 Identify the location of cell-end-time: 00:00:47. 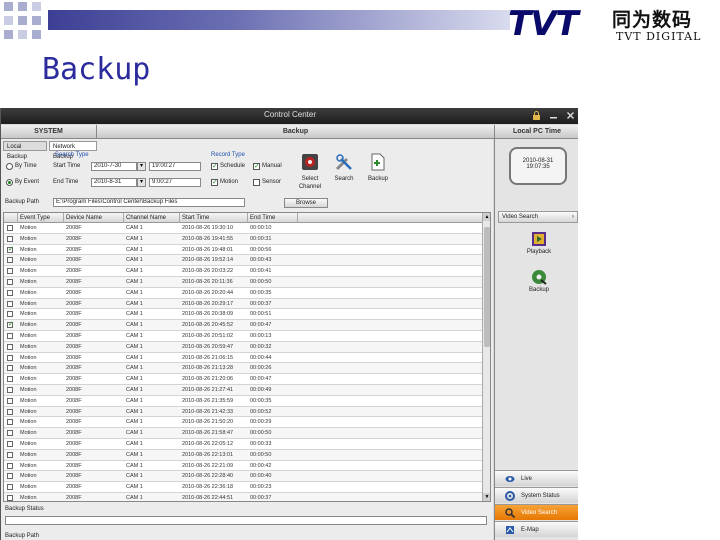
(261, 379).